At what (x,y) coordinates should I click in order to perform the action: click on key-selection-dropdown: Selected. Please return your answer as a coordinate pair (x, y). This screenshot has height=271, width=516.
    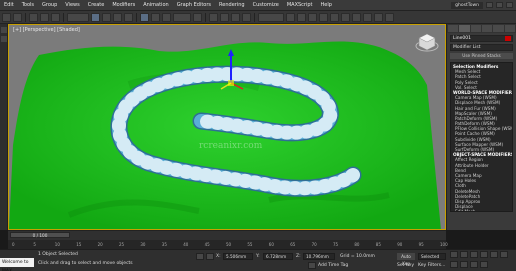
    Looking at the image, I should click on (432, 256).